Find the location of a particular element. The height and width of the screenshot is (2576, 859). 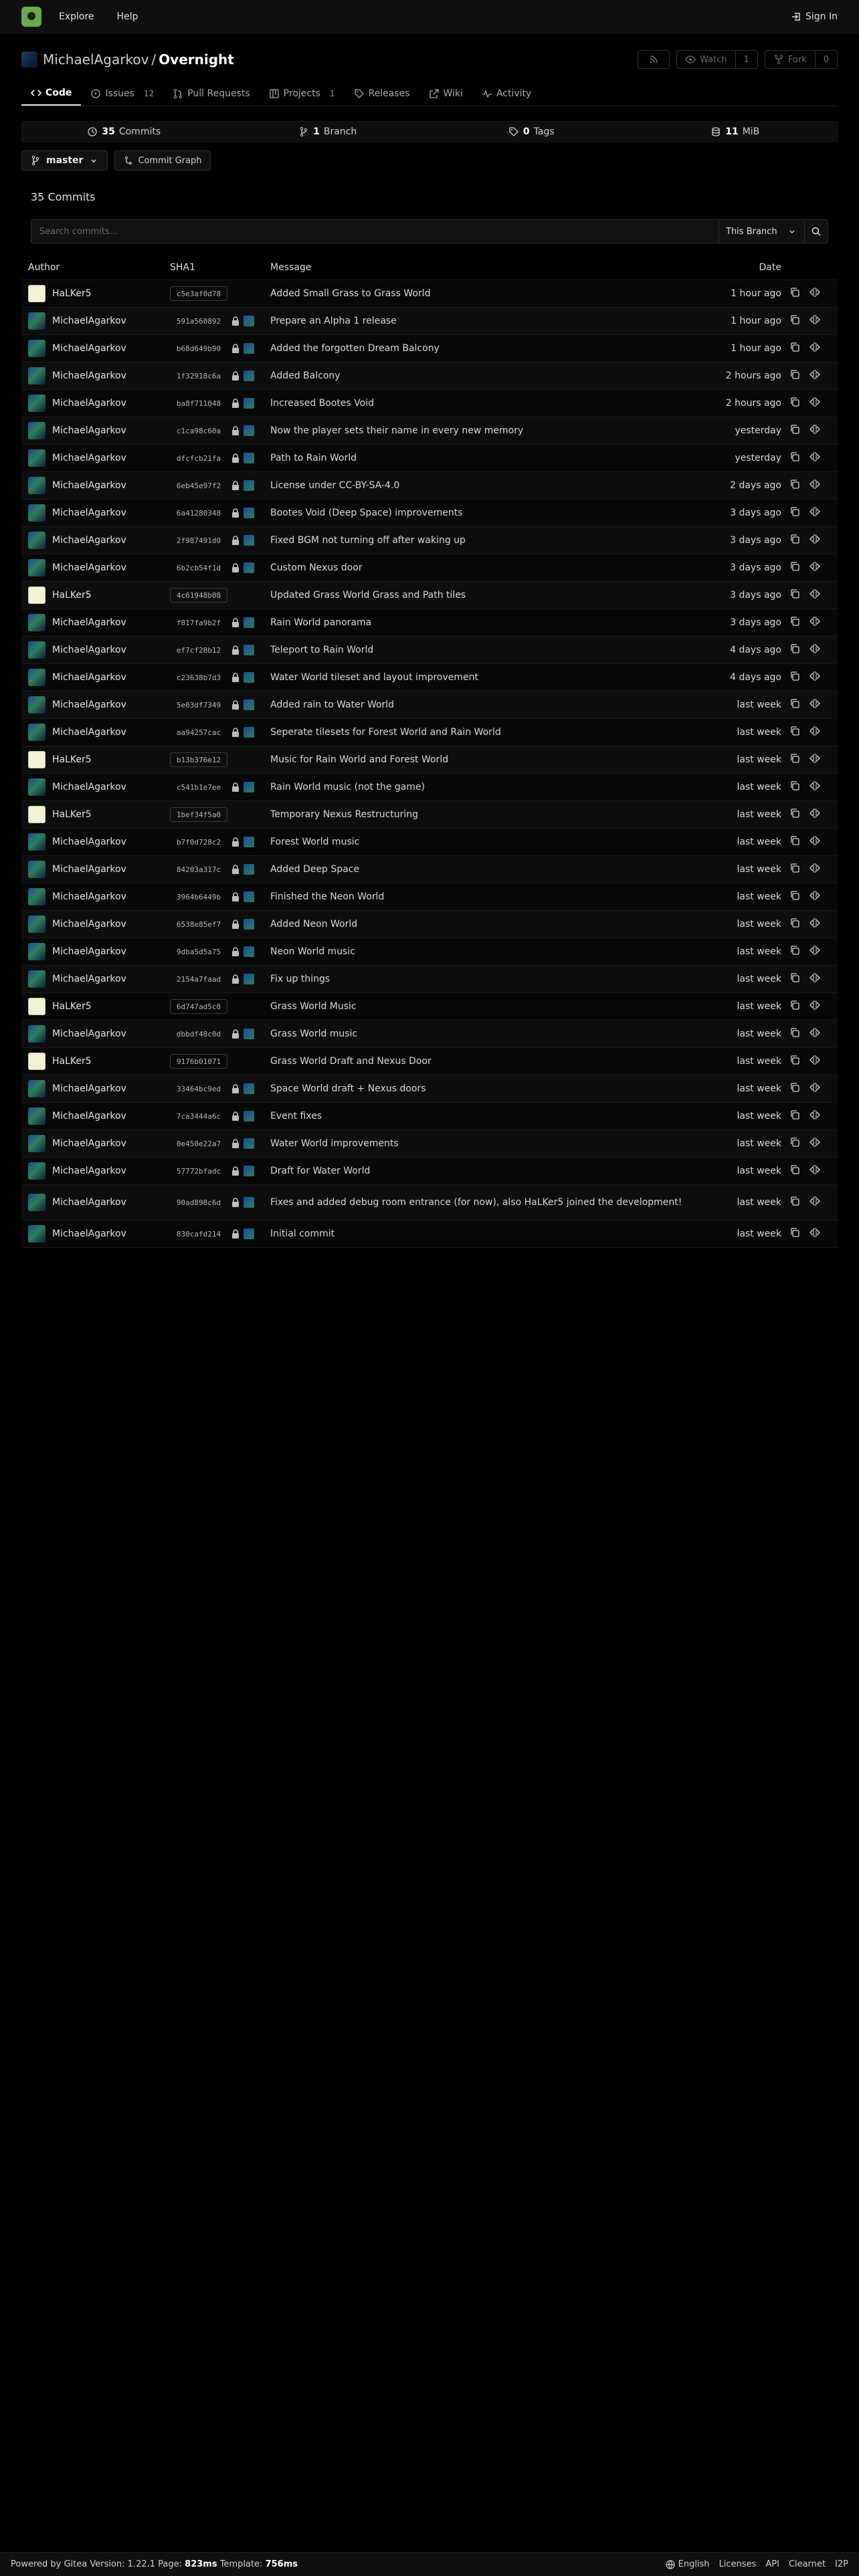

commit-sha-link: 9dba5d5a75 is located at coordinates (198, 952).